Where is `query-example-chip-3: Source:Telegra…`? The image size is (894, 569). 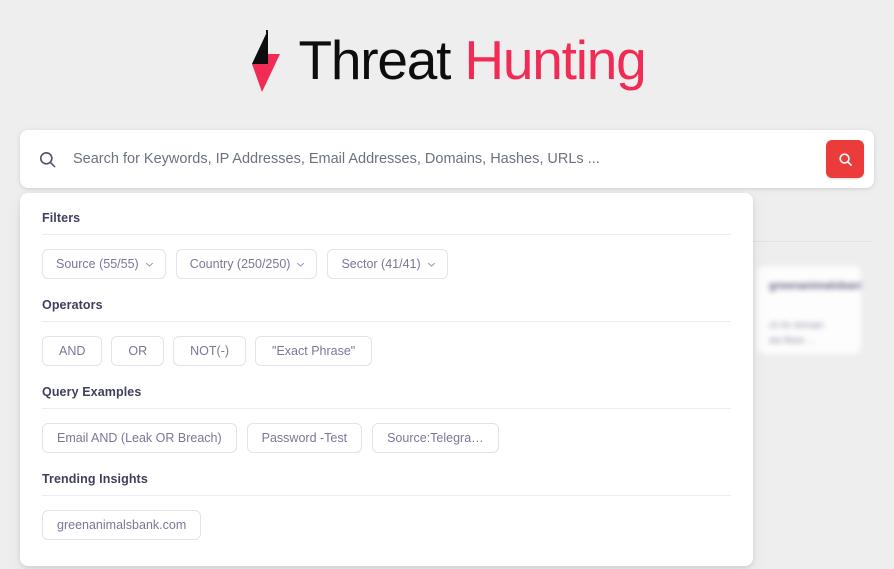
query-example-chip-3: Source:Telegra… is located at coordinates (435, 438).